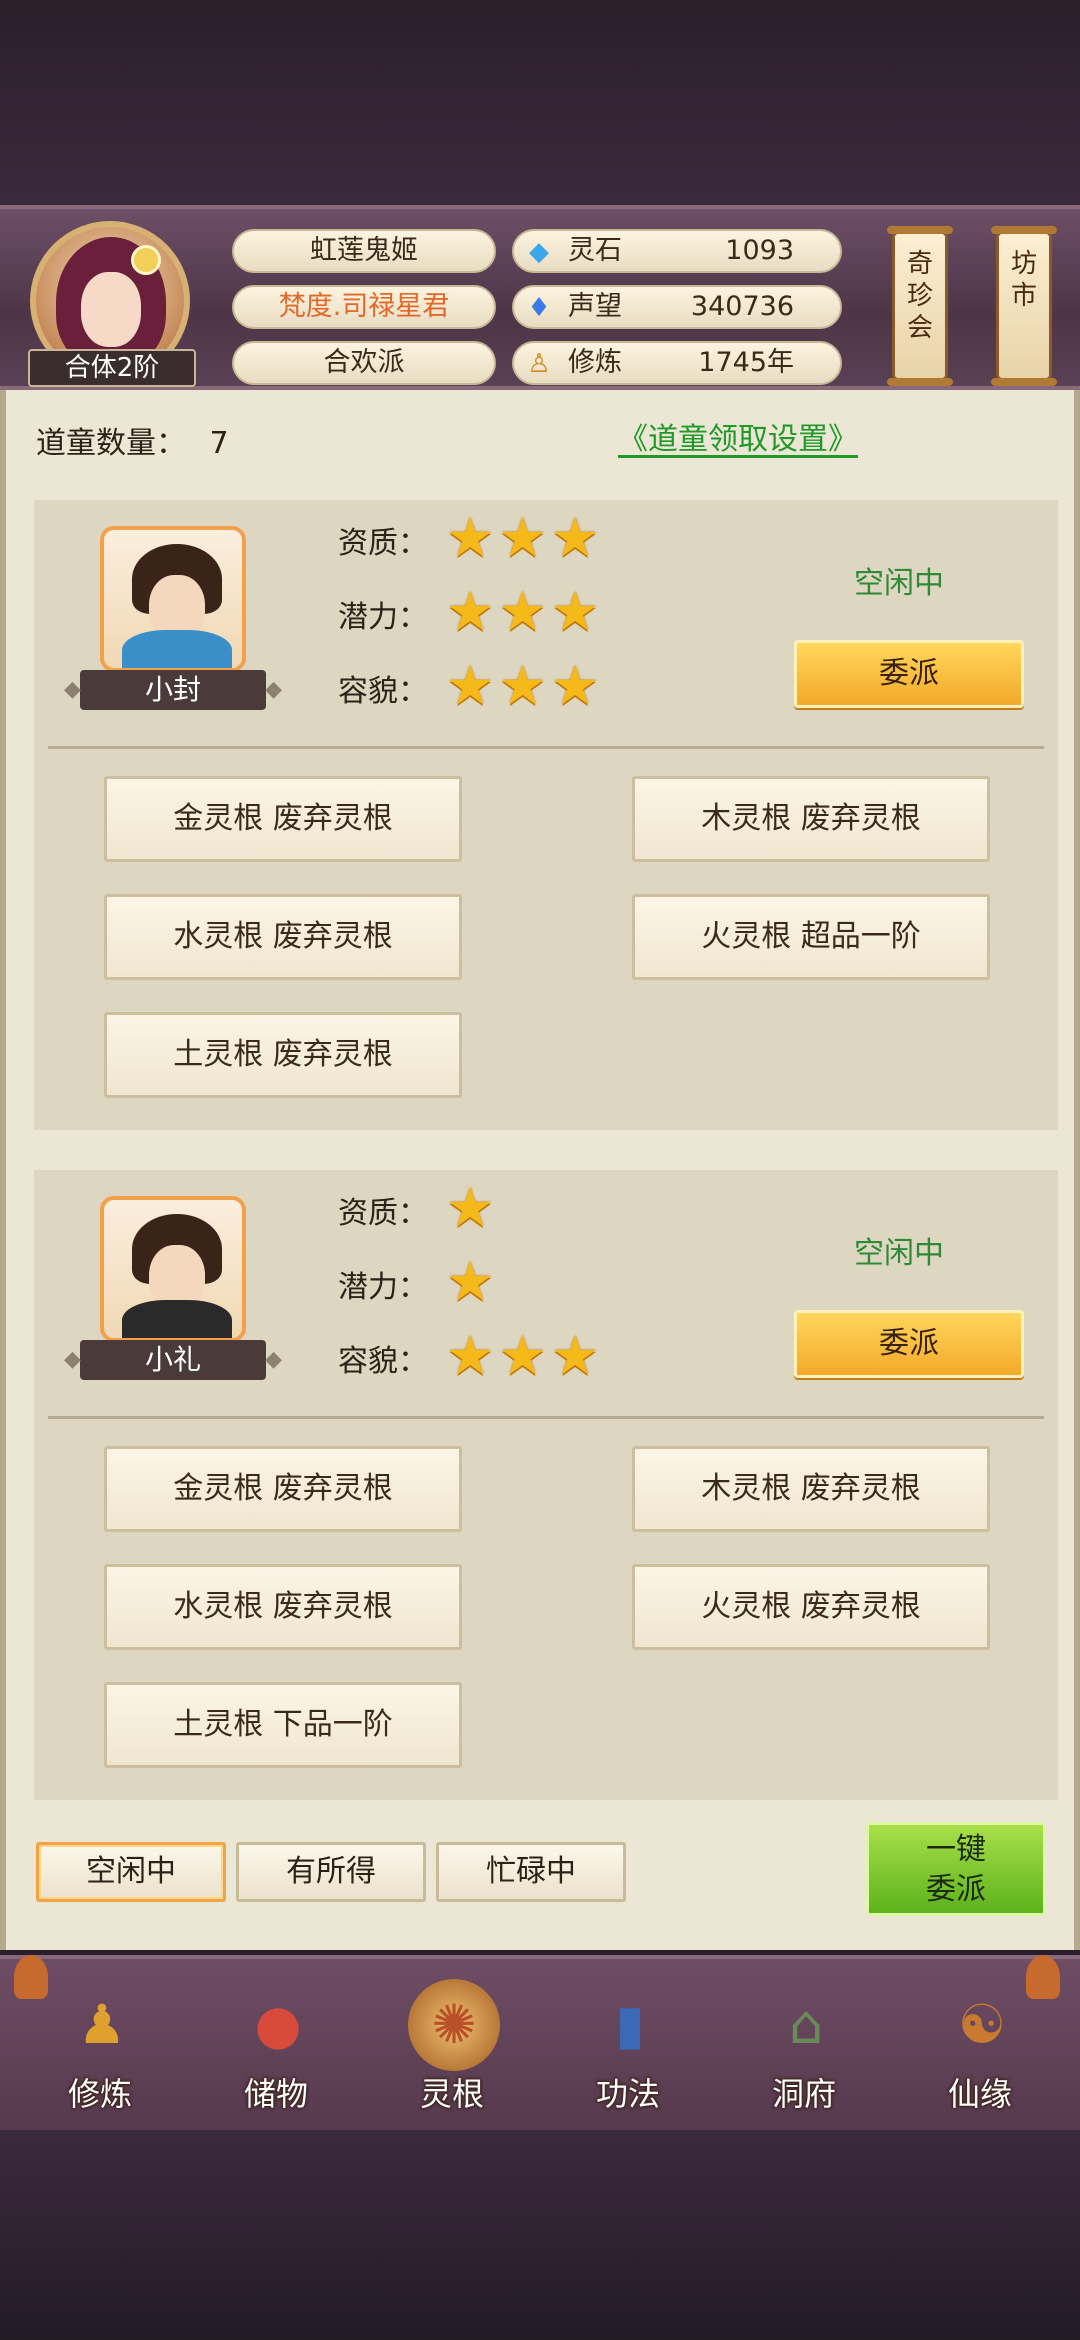  Describe the element at coordinates (102, 2024) in the screenshot. I see `cultivate-icon: ♟` at that location.